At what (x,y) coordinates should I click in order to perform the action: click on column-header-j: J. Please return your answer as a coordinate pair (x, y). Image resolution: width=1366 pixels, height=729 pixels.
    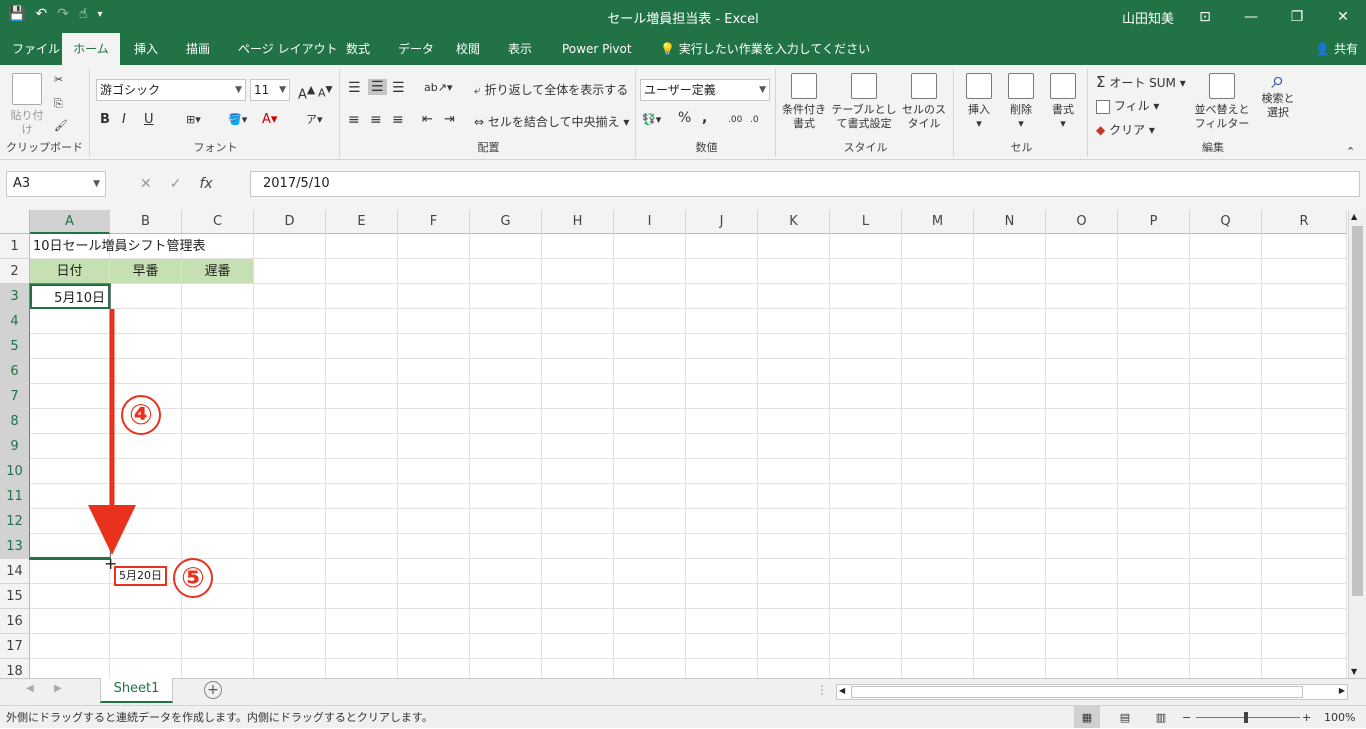
    Looking at the image, I should click on (722, 222).